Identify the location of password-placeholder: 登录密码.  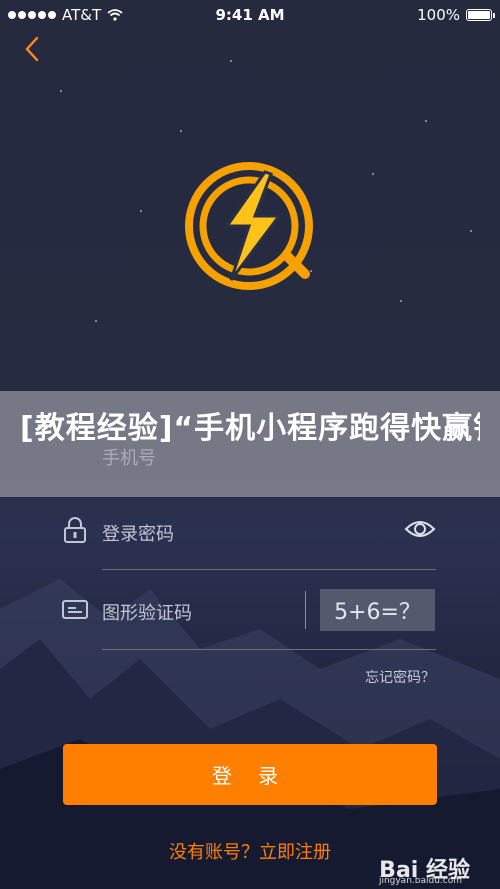
(138, 534).